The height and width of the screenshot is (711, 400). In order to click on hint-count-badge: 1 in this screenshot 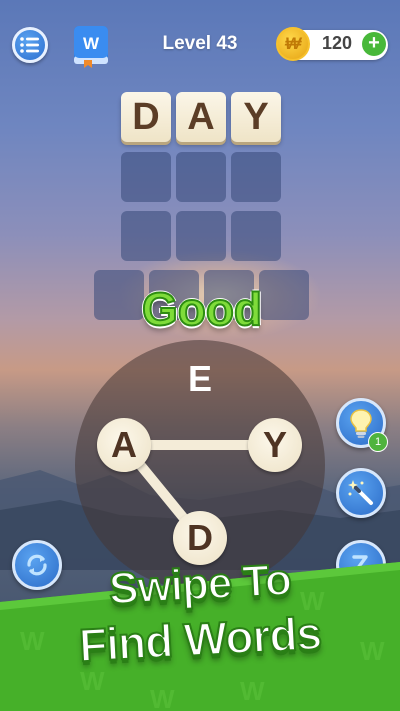, I will do `click(378, 442)`.